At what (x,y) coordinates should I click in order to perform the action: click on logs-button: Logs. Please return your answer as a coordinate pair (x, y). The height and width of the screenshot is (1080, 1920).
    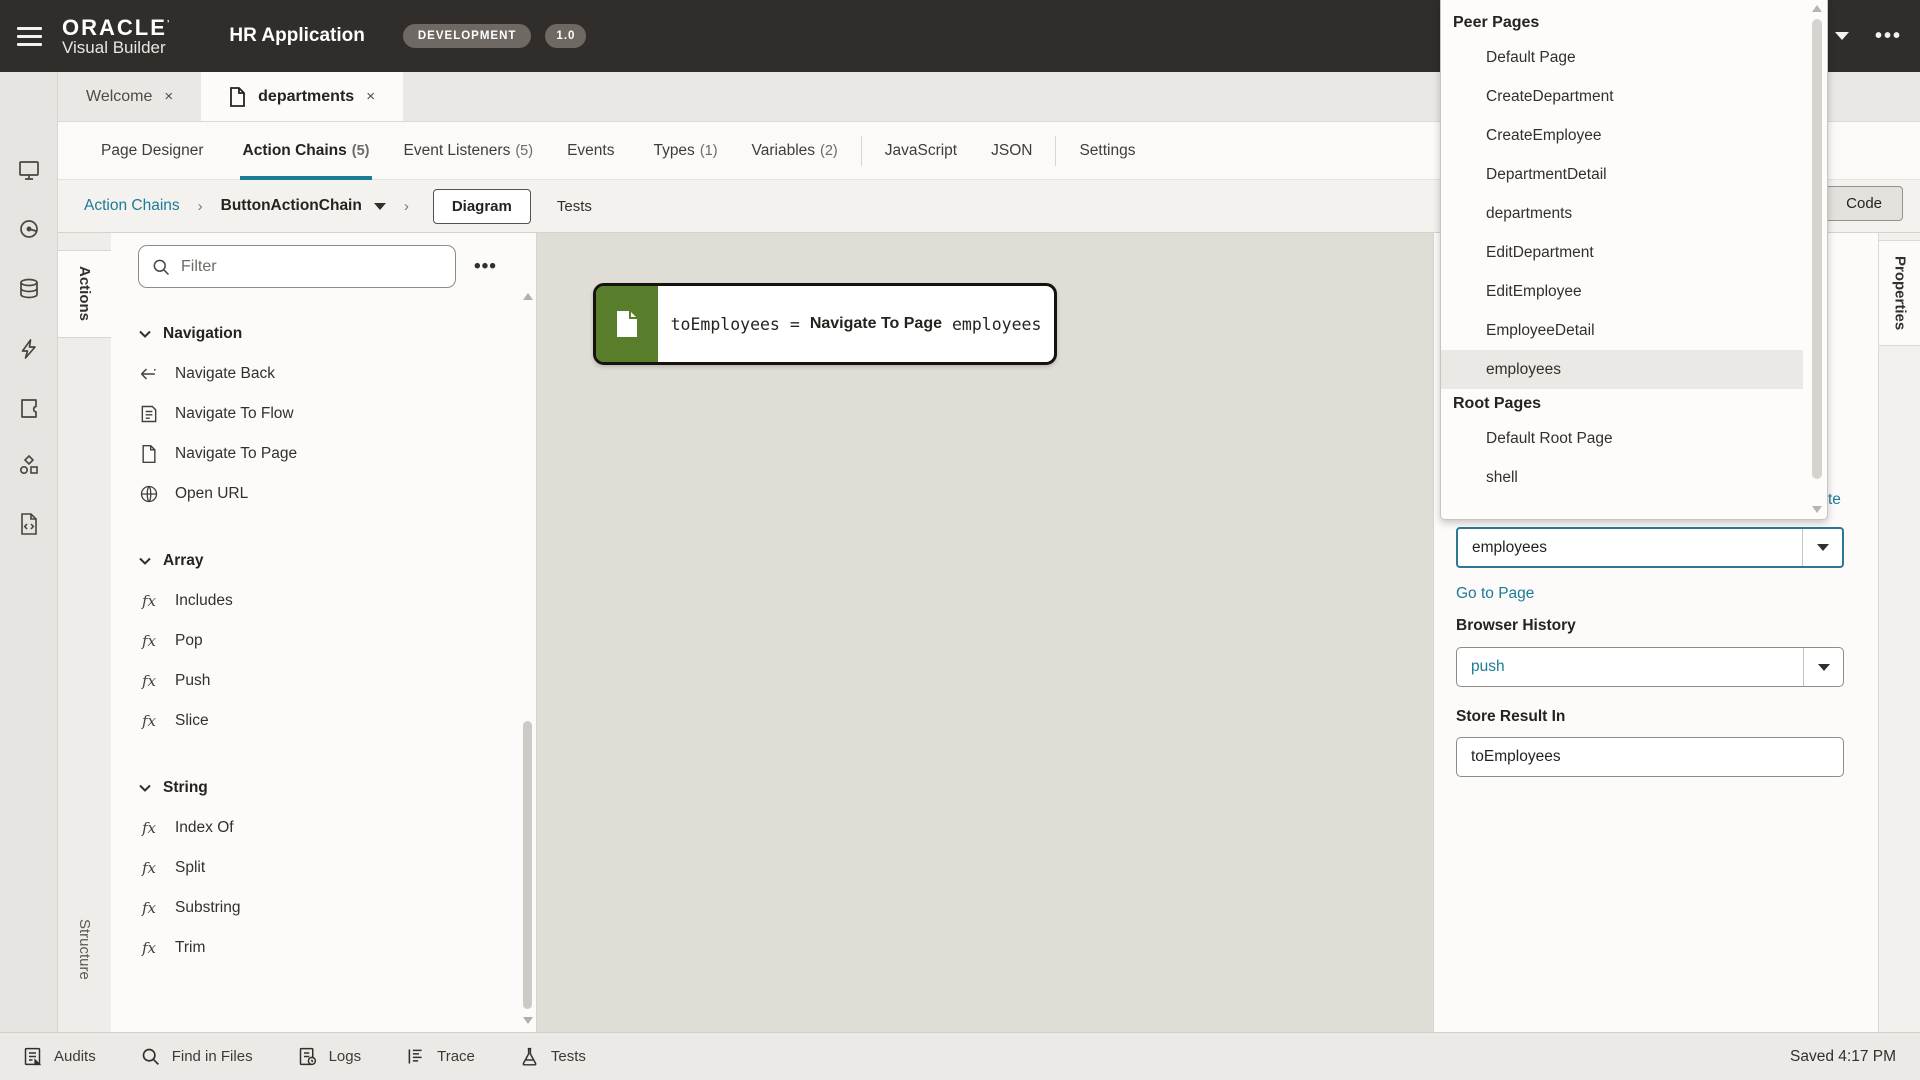
    Looking at the image, I should click on (329, 1056).